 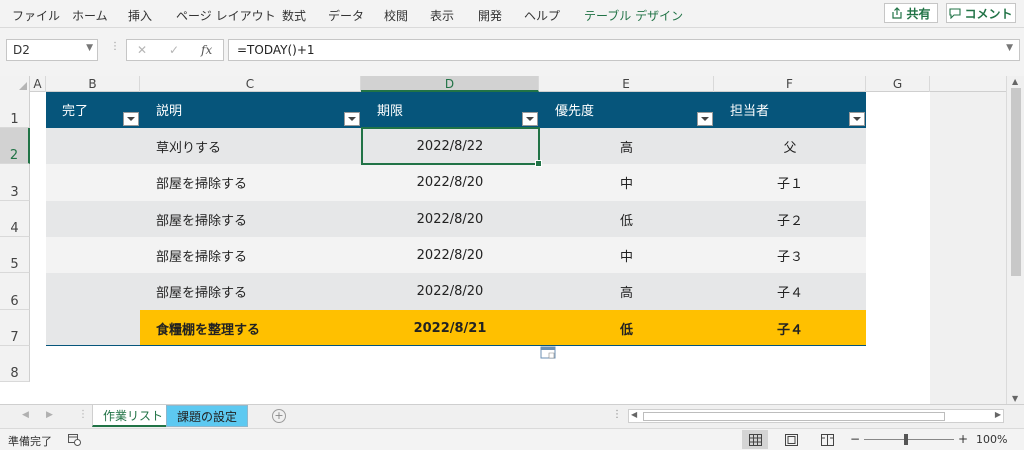 What do you see at coordinates (15, 182) in the screenshot?
I see `row-header-3: 3` at bounding box center [15, 182].